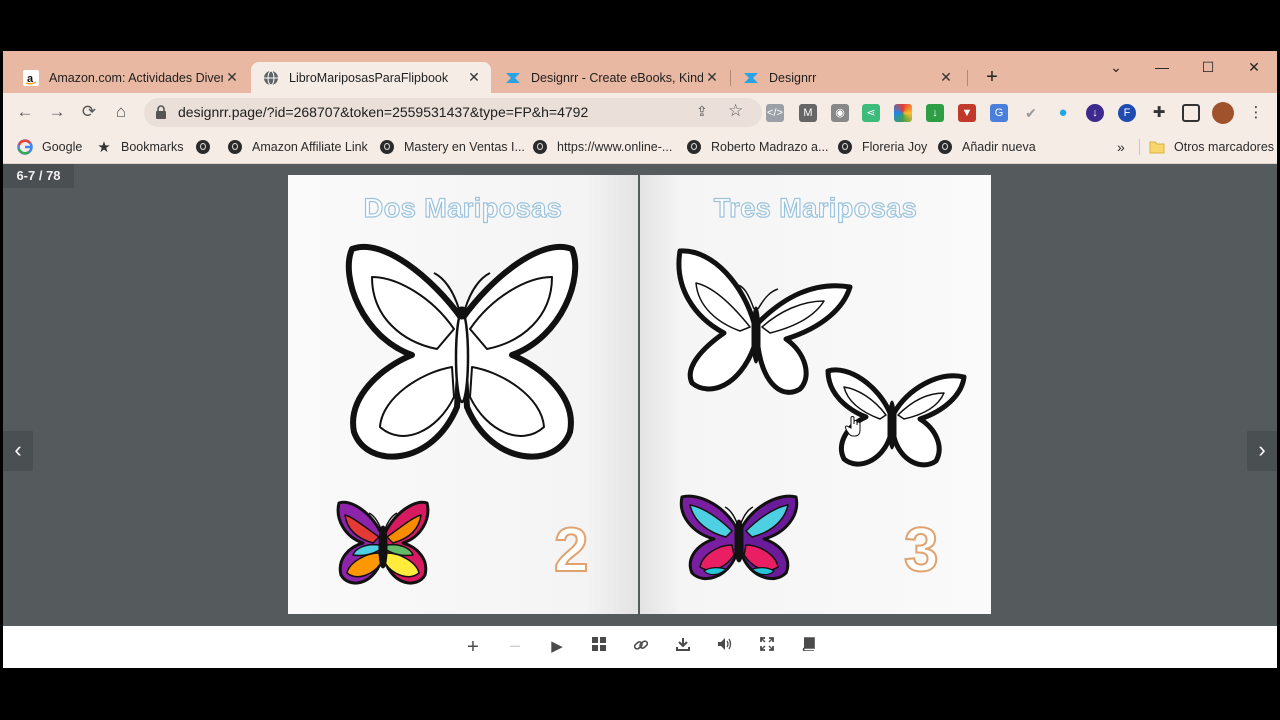 The width and height of the screenshot is (1280, 720). I want to click on bookmark-anadir: Añadir nueva, so click(986, 147).